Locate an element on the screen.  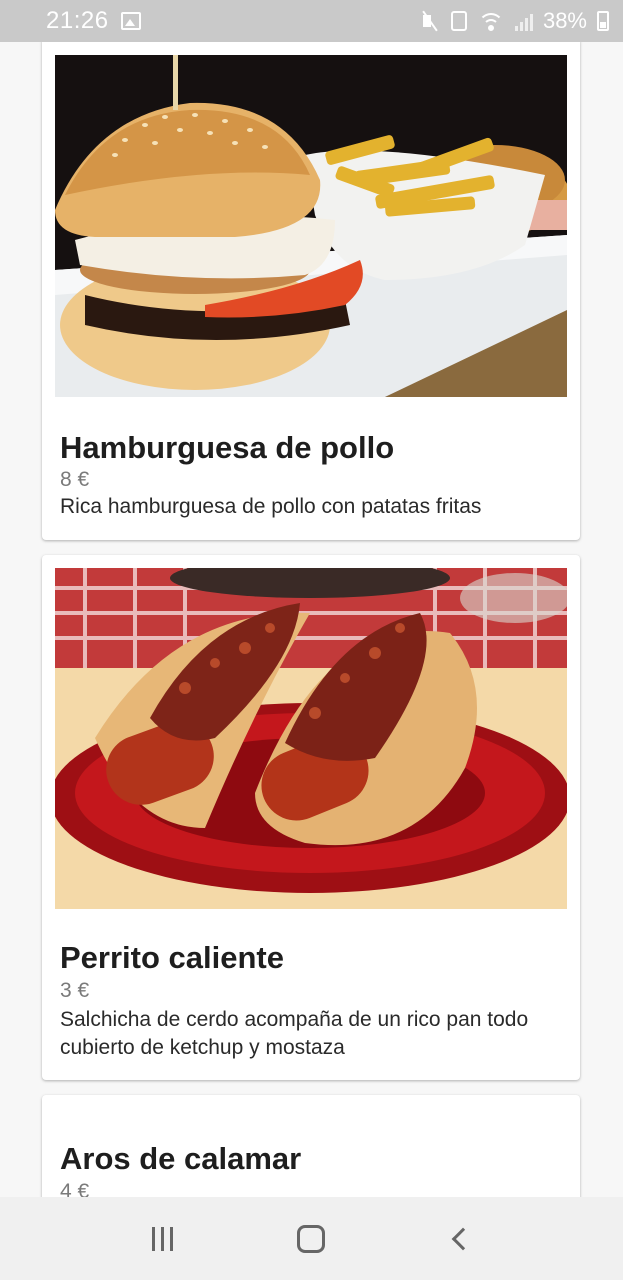
wifi-icon is located at coordinates (491, 21).